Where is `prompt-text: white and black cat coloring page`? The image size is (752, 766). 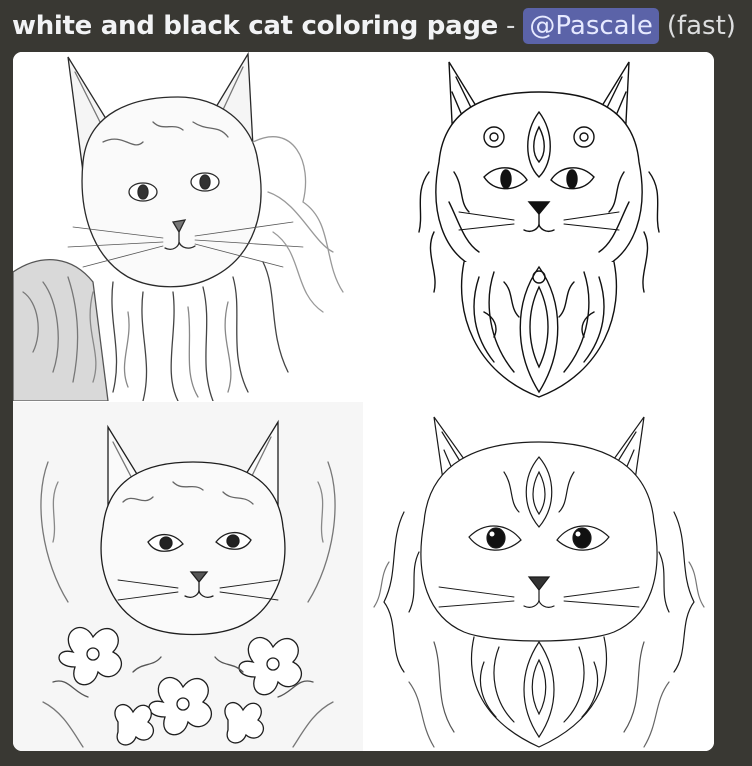 prompt-text: white and black cat coloring page is located at coordinates (255, 26).